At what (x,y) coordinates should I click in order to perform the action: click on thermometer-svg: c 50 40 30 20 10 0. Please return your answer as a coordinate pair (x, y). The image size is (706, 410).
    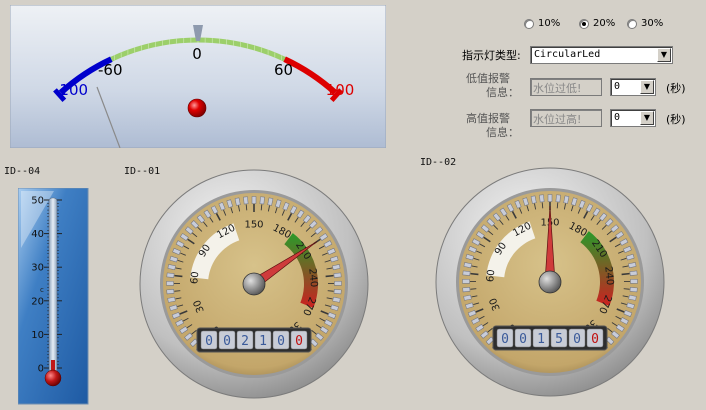
    Looking at the image, I should click on (53, 296).